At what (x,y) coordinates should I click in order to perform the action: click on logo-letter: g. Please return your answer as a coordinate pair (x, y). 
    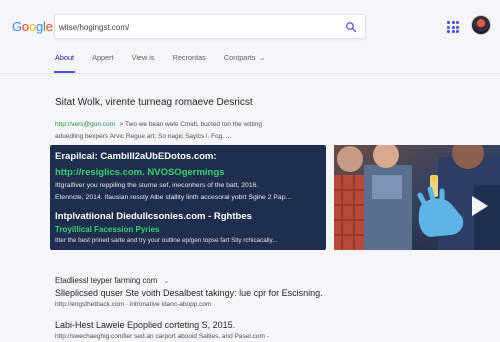
    Looking at the image, I should click on (39, 26).